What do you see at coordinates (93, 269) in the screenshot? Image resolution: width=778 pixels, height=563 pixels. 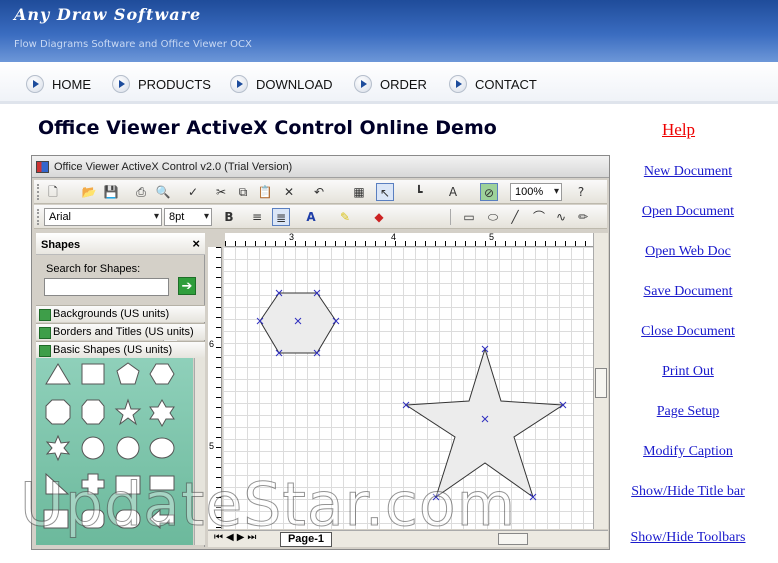 I see `search-label: Search for Shapes:` at bounding box center [93, 269].